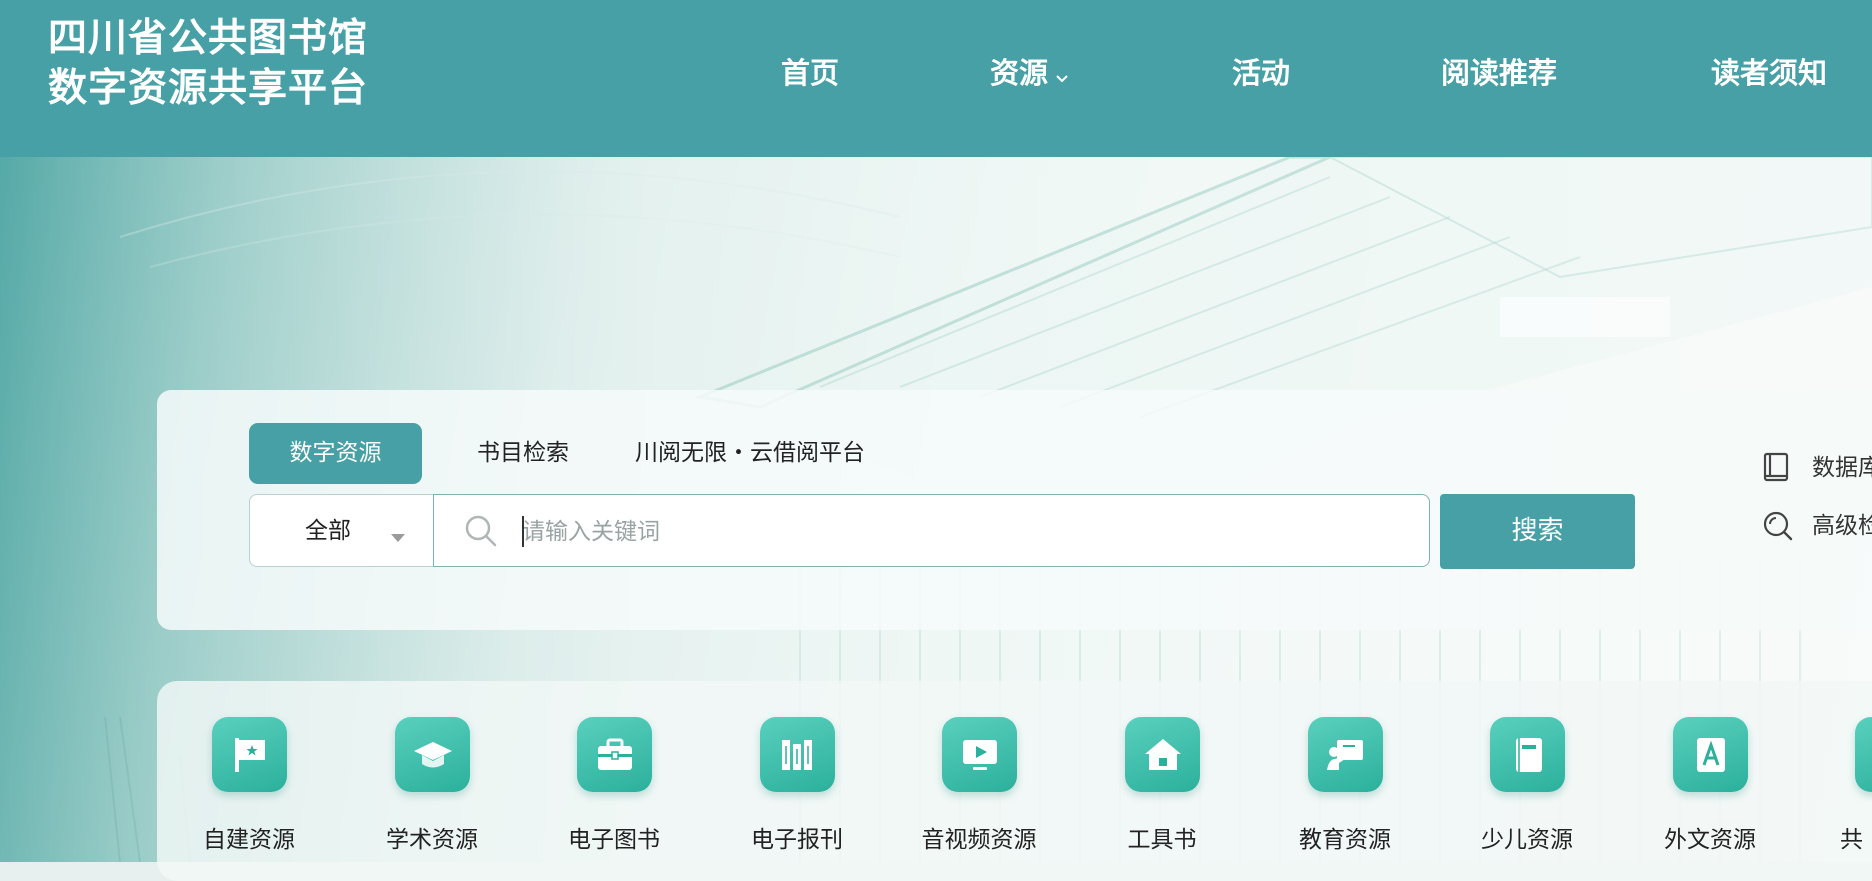 The image size is (1872, 881). I want to click on tab-cloud-lending-platform: 川阅无限・云借阅平台, so click(750, 453).